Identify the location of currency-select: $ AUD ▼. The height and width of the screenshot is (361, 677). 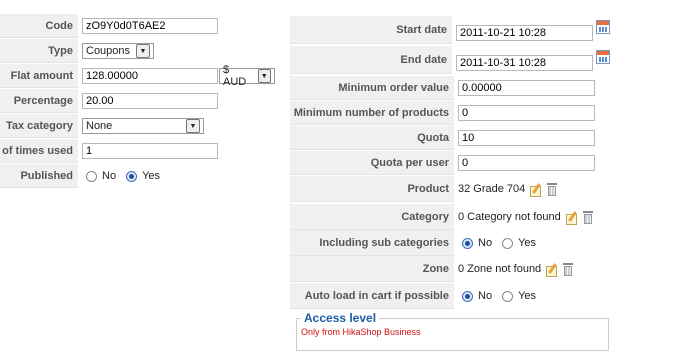
(247, 76).